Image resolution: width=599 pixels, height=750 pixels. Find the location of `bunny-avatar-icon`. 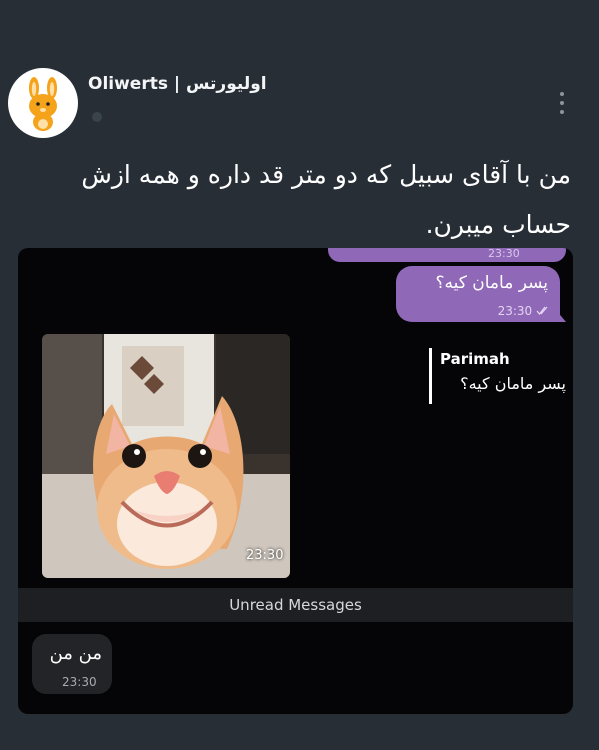

bunny-avatar-icon is located at coordinates (43, 103).